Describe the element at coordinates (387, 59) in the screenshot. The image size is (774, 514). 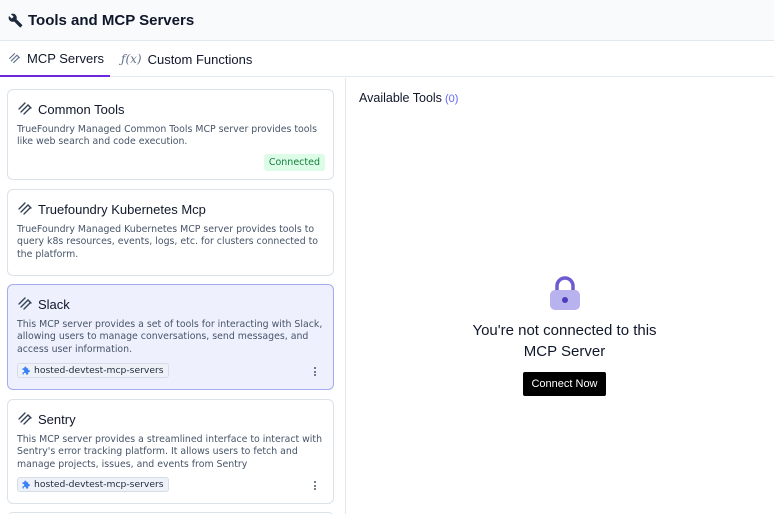
I see `tab-bar: MCP Servers ƒ(x) Custom Functions` at that location.